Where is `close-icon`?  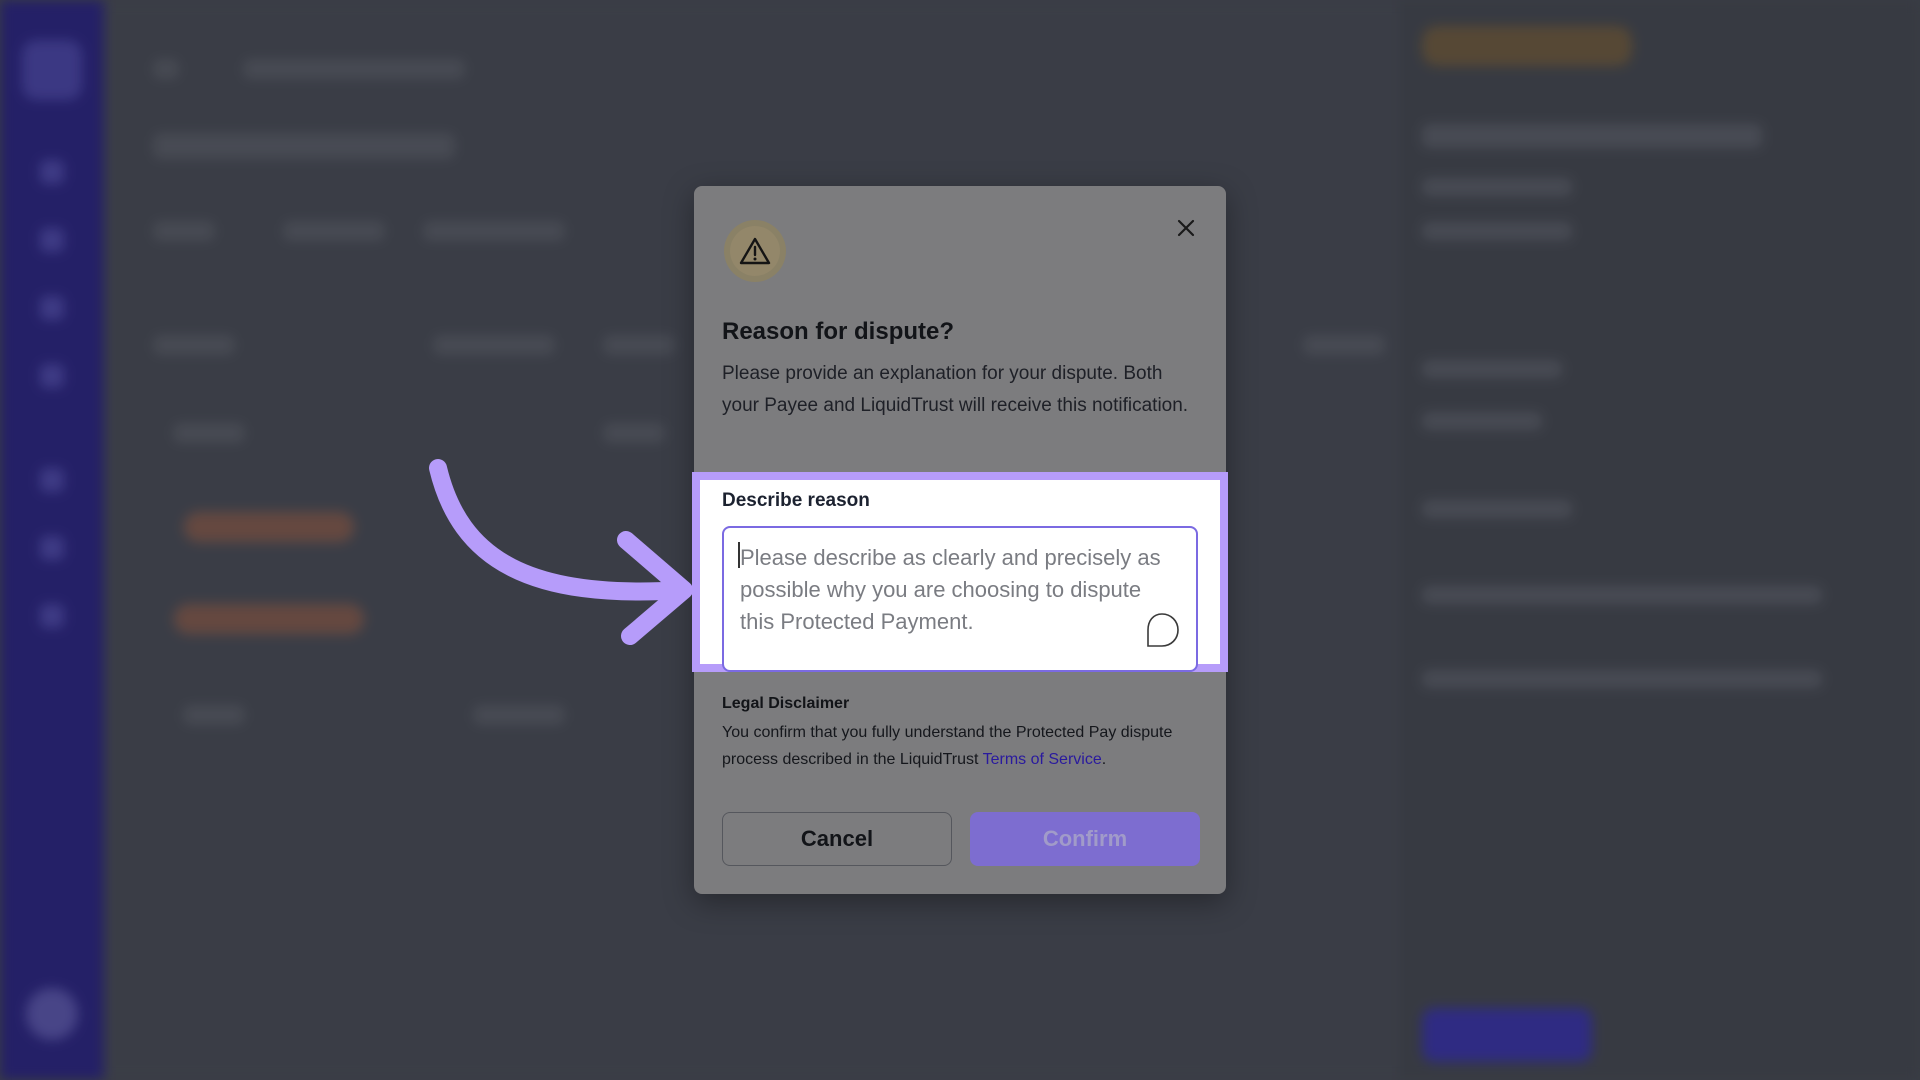
close-icon is located at coordinates (1186, 228).